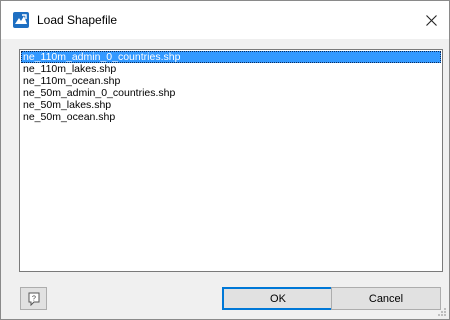  I want to click on cancel-button: Cancel, so click(386, 298).